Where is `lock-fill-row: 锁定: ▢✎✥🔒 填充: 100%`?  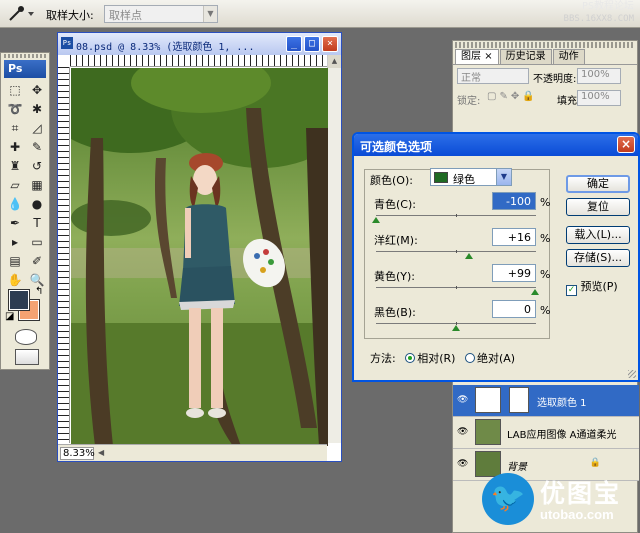
lock-fill-row: 锁定: ▢✎✥🔒 填充: 100% is located at coordinates (545, 98).